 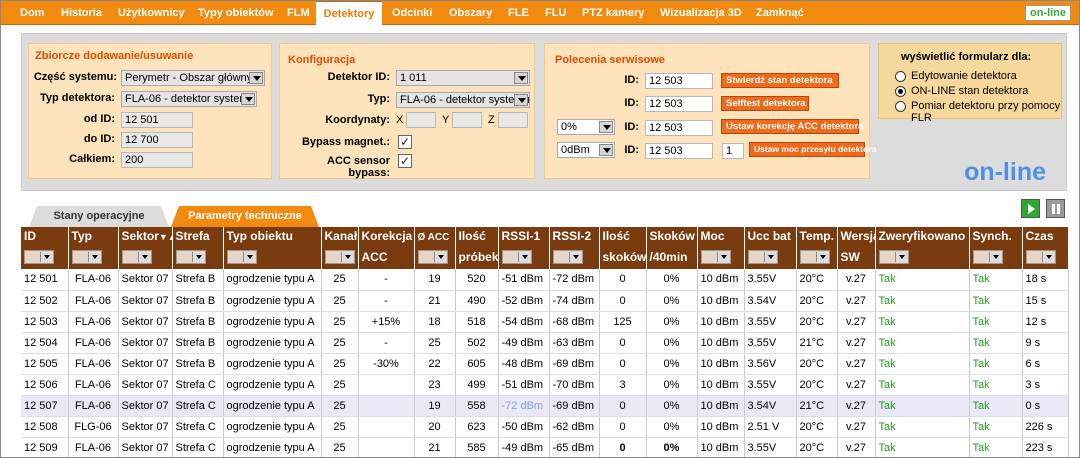 What do you see at coordinates (856, 258) in the screenshot?
I see `column-filter: SW` at bounding box center [856, 258].